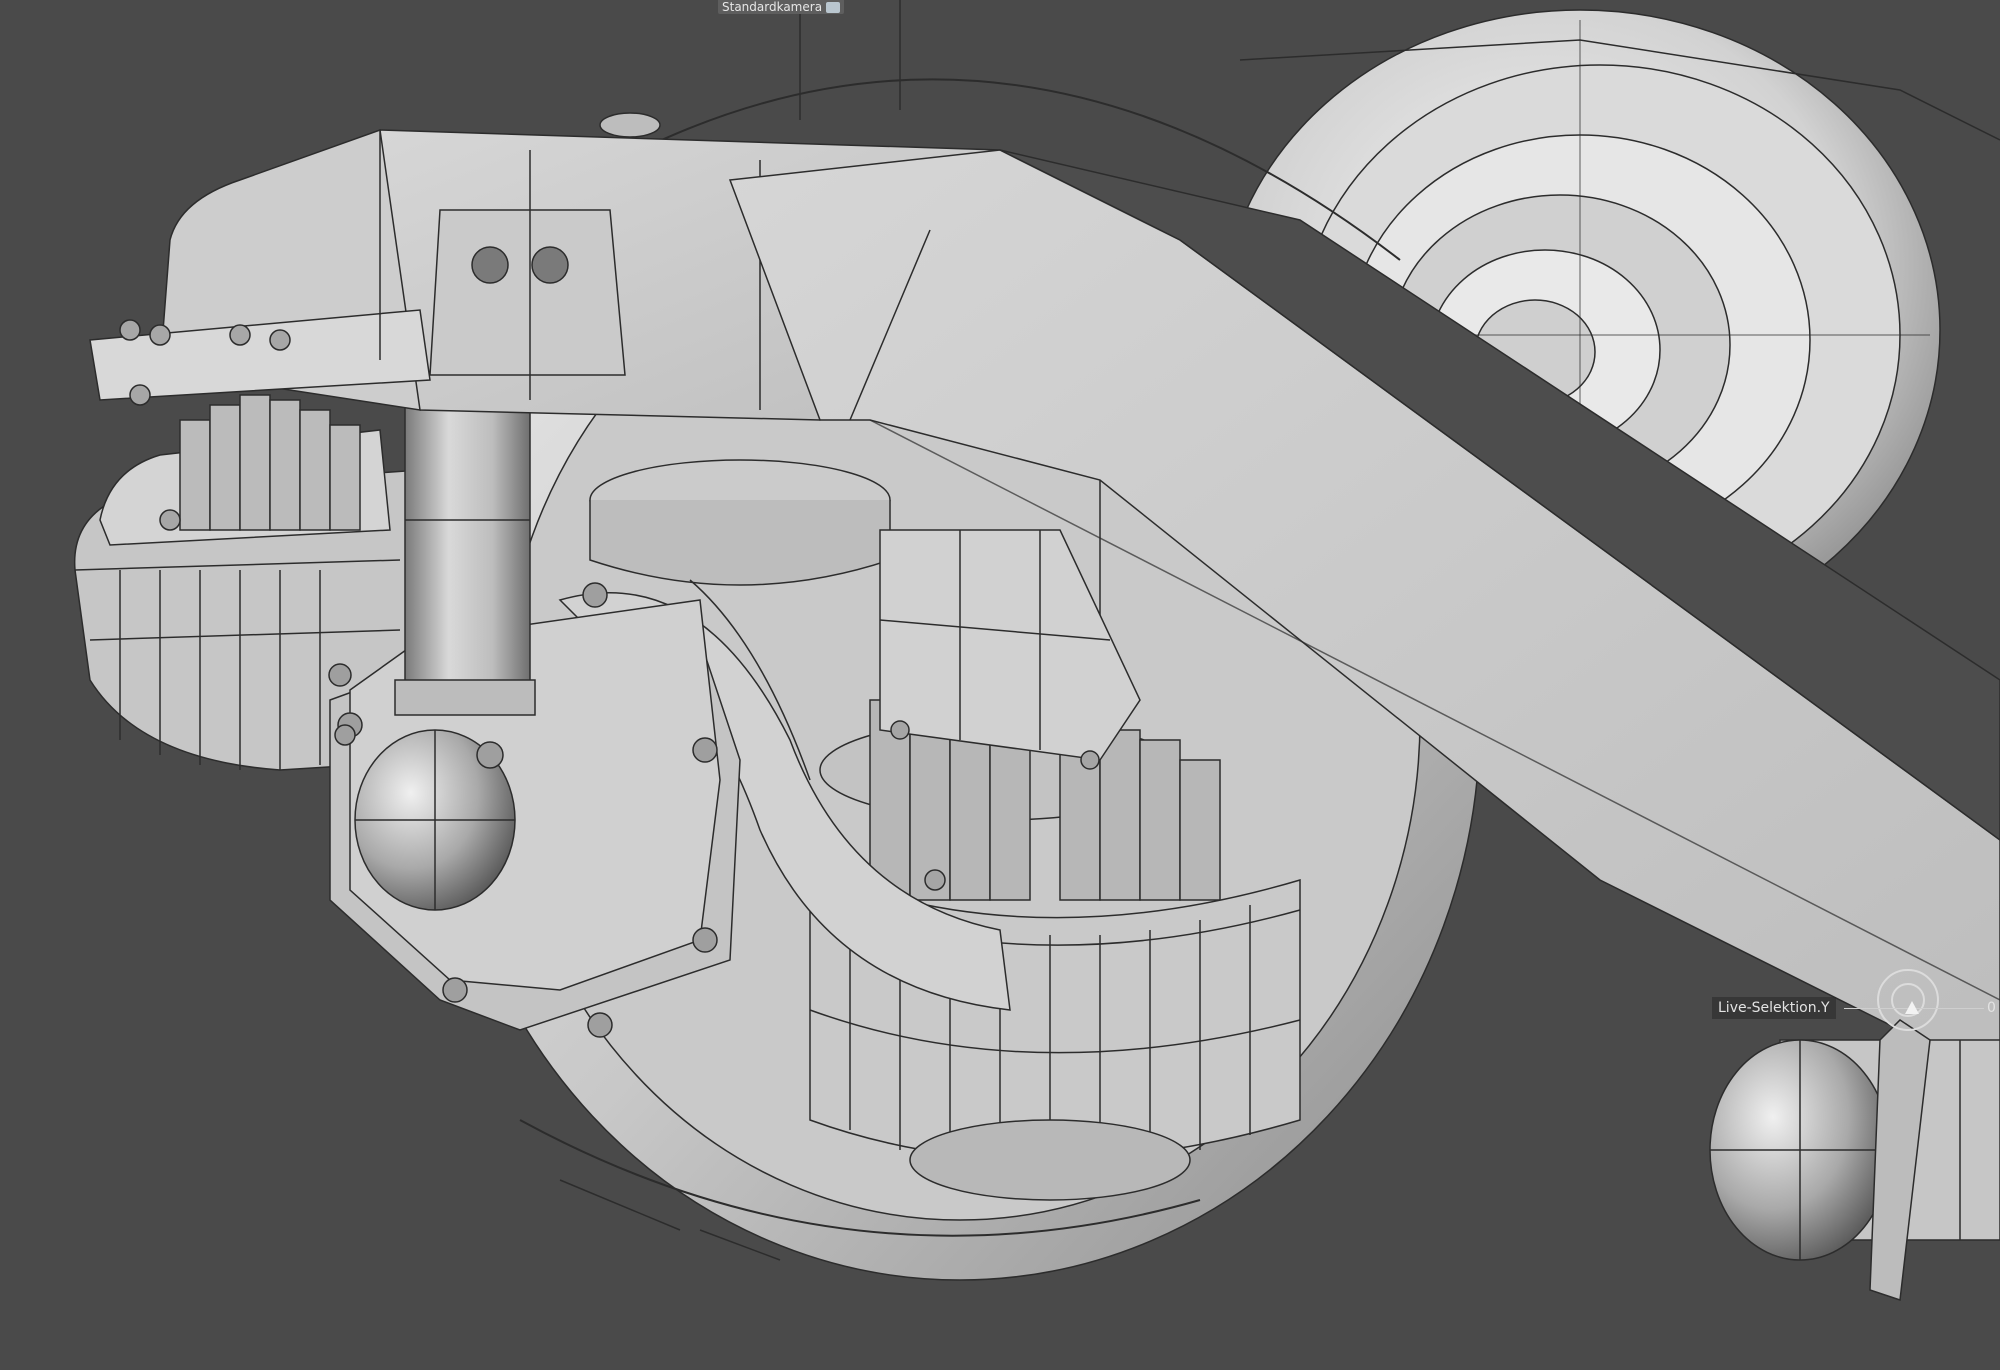 The image size is (2000, 1370). What do you see at coordinates (1774, 1008) in the screenshot?
I see `hud-label: Live-Selektion.Y` at bounding box center [1774, 1008].